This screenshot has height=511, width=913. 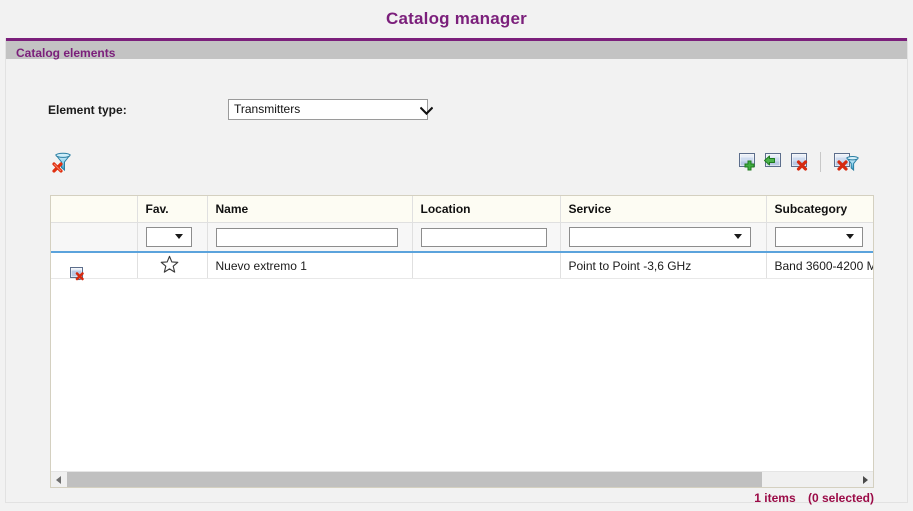 I want to click on filter-cell-fav, so click(x=172, y=237).